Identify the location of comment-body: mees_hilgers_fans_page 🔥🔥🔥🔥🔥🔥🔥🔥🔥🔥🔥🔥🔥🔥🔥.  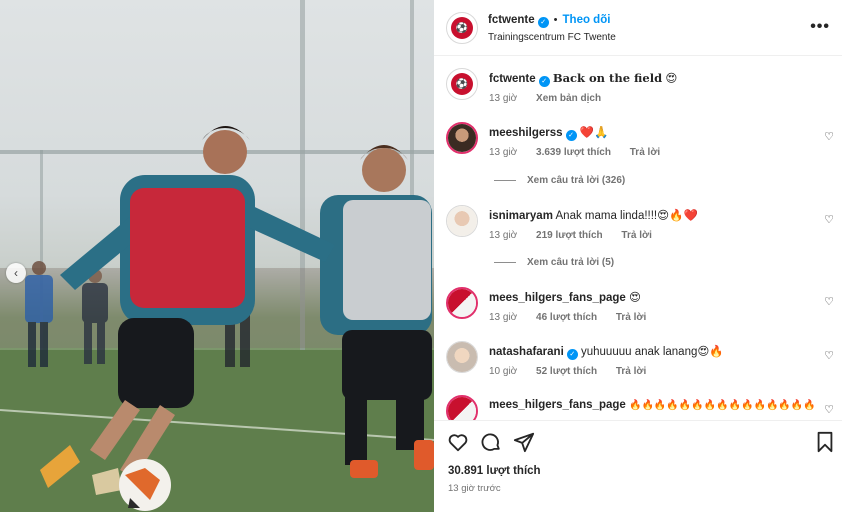
(652, 405).